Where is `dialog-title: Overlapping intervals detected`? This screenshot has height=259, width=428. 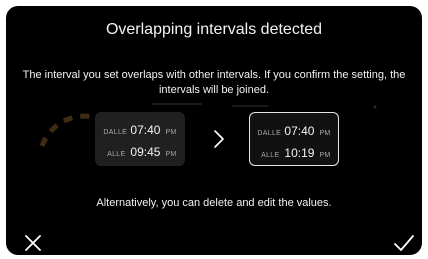
dialog-title: Overlapping intervals detected is located at coordinates (214, 29).